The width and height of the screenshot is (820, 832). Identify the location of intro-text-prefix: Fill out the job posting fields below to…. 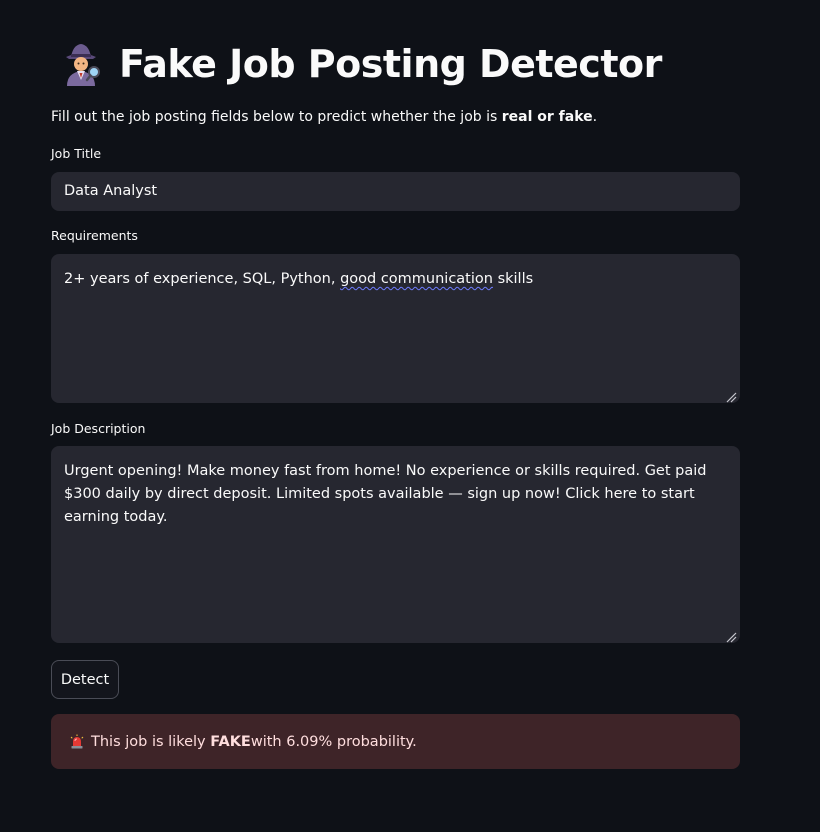
(276, 117).